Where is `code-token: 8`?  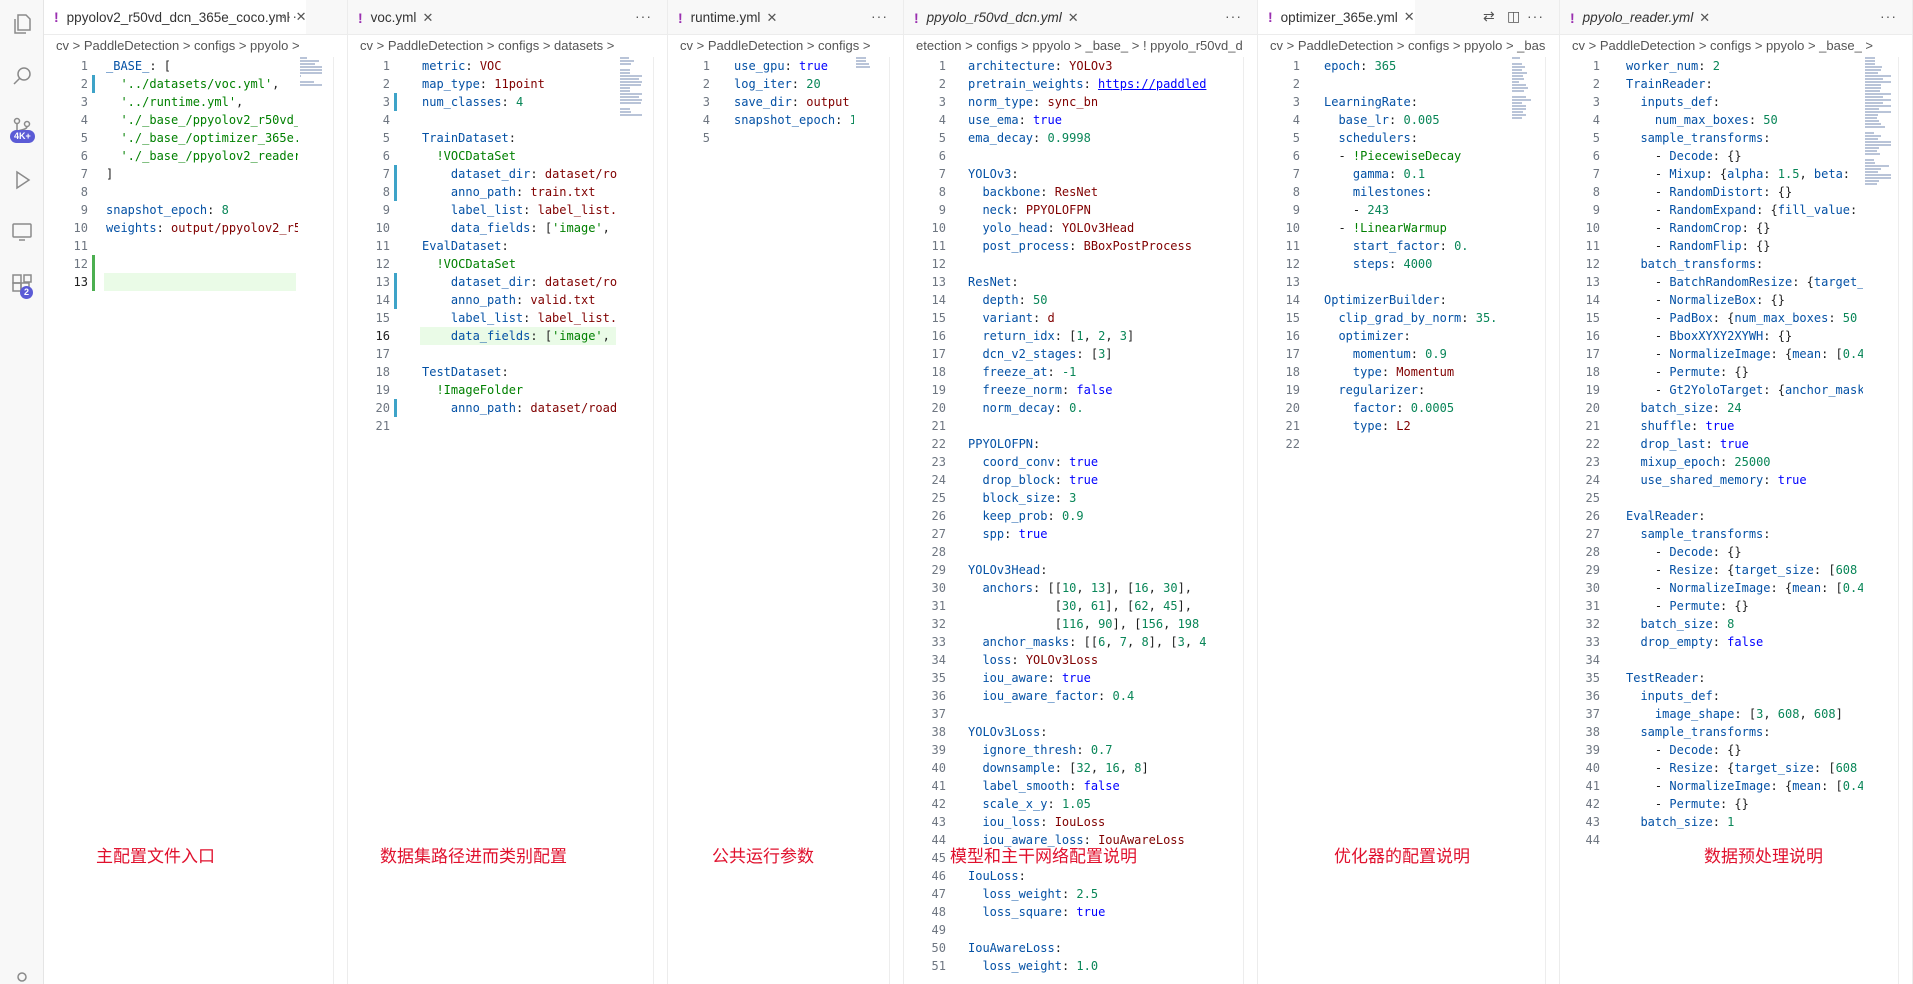 code-token: 8 is located at coordinates (1145, 642).